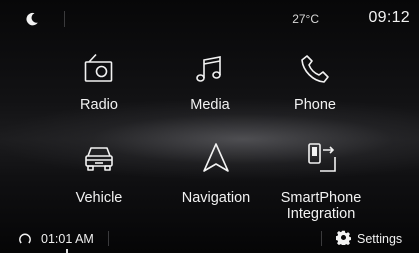 This screenshot has width=419, height=253. I want to click on bottom-divider-left, so click(108, 238).